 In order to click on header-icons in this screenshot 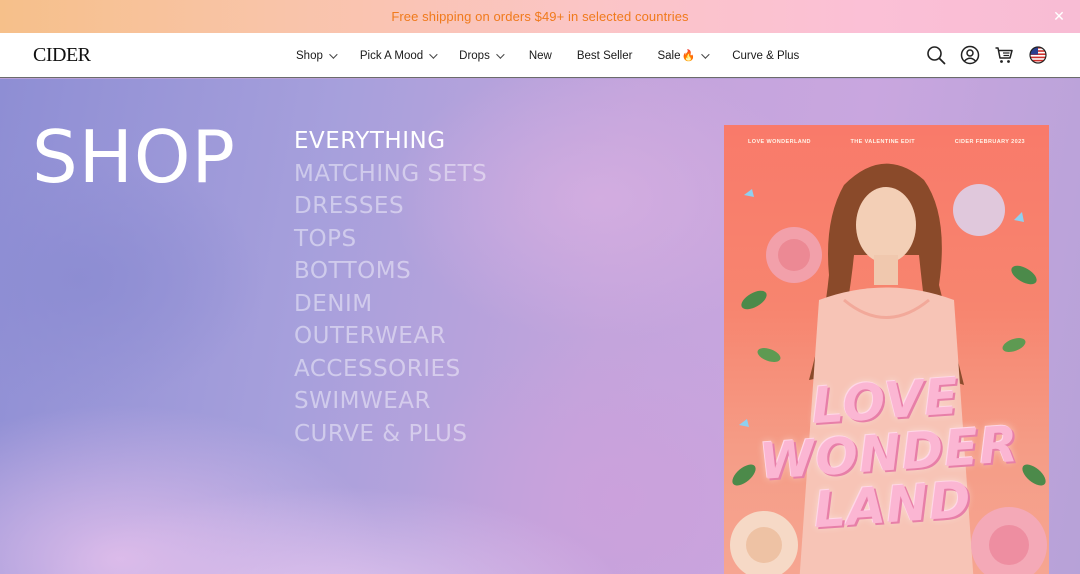, I will do `click(982, 55)`.